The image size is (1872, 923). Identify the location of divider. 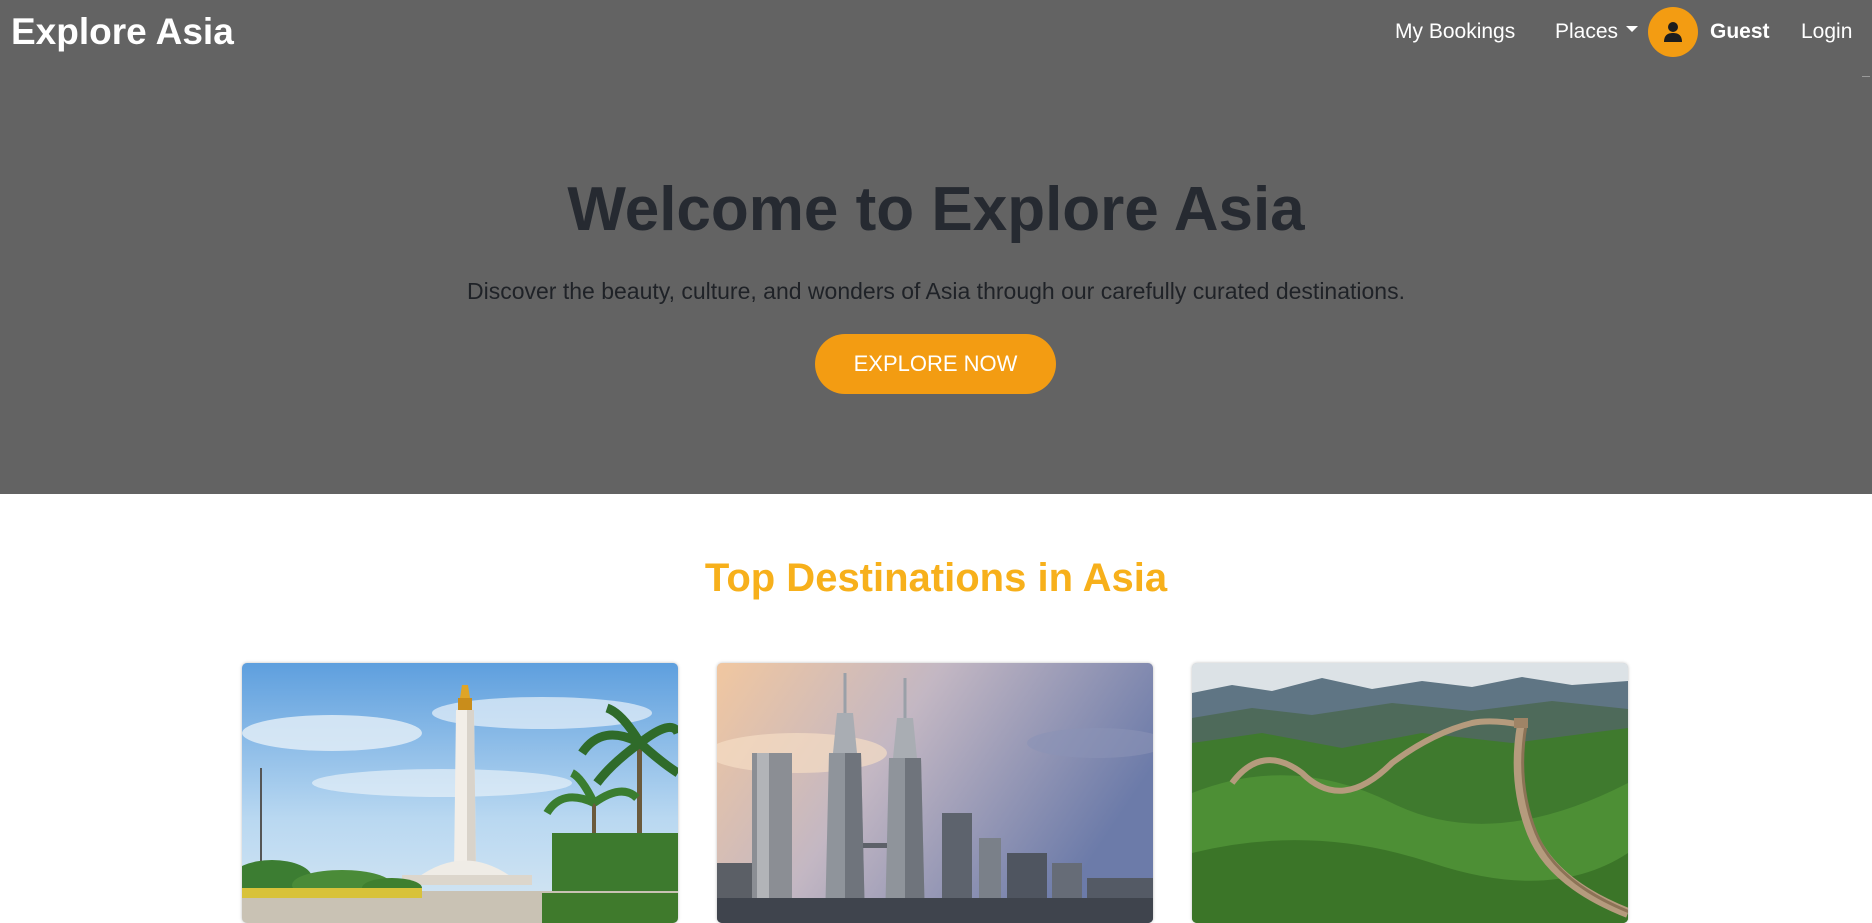
(1866, 76).